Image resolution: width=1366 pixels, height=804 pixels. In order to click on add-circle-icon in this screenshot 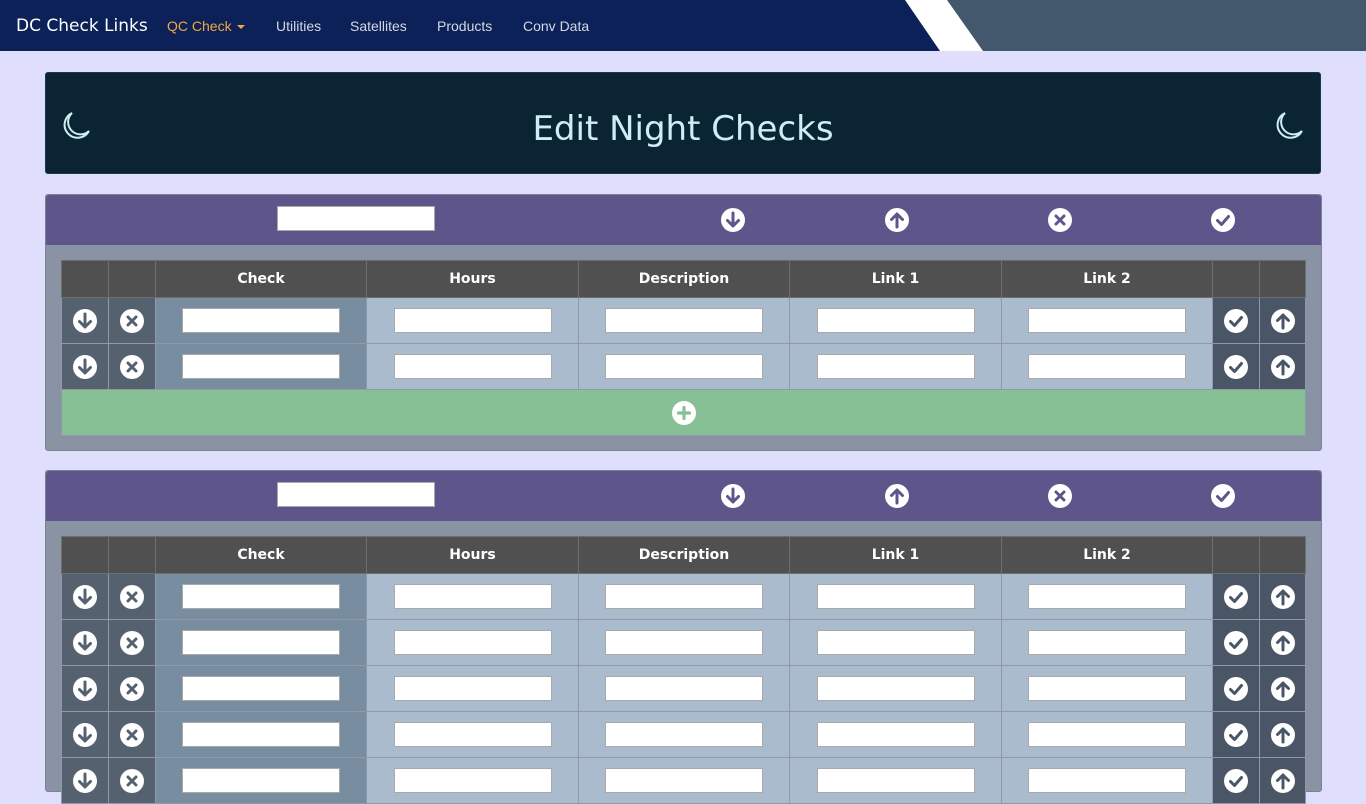, I will do `click(684, 413)`.